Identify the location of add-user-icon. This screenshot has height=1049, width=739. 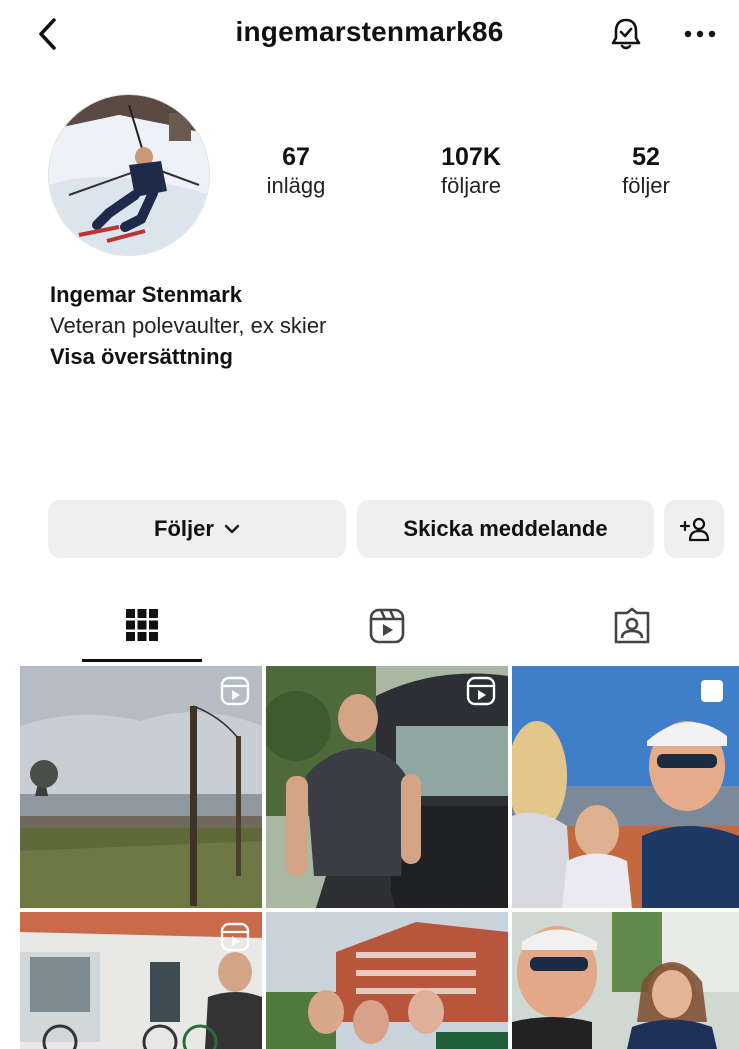
(694, 529).